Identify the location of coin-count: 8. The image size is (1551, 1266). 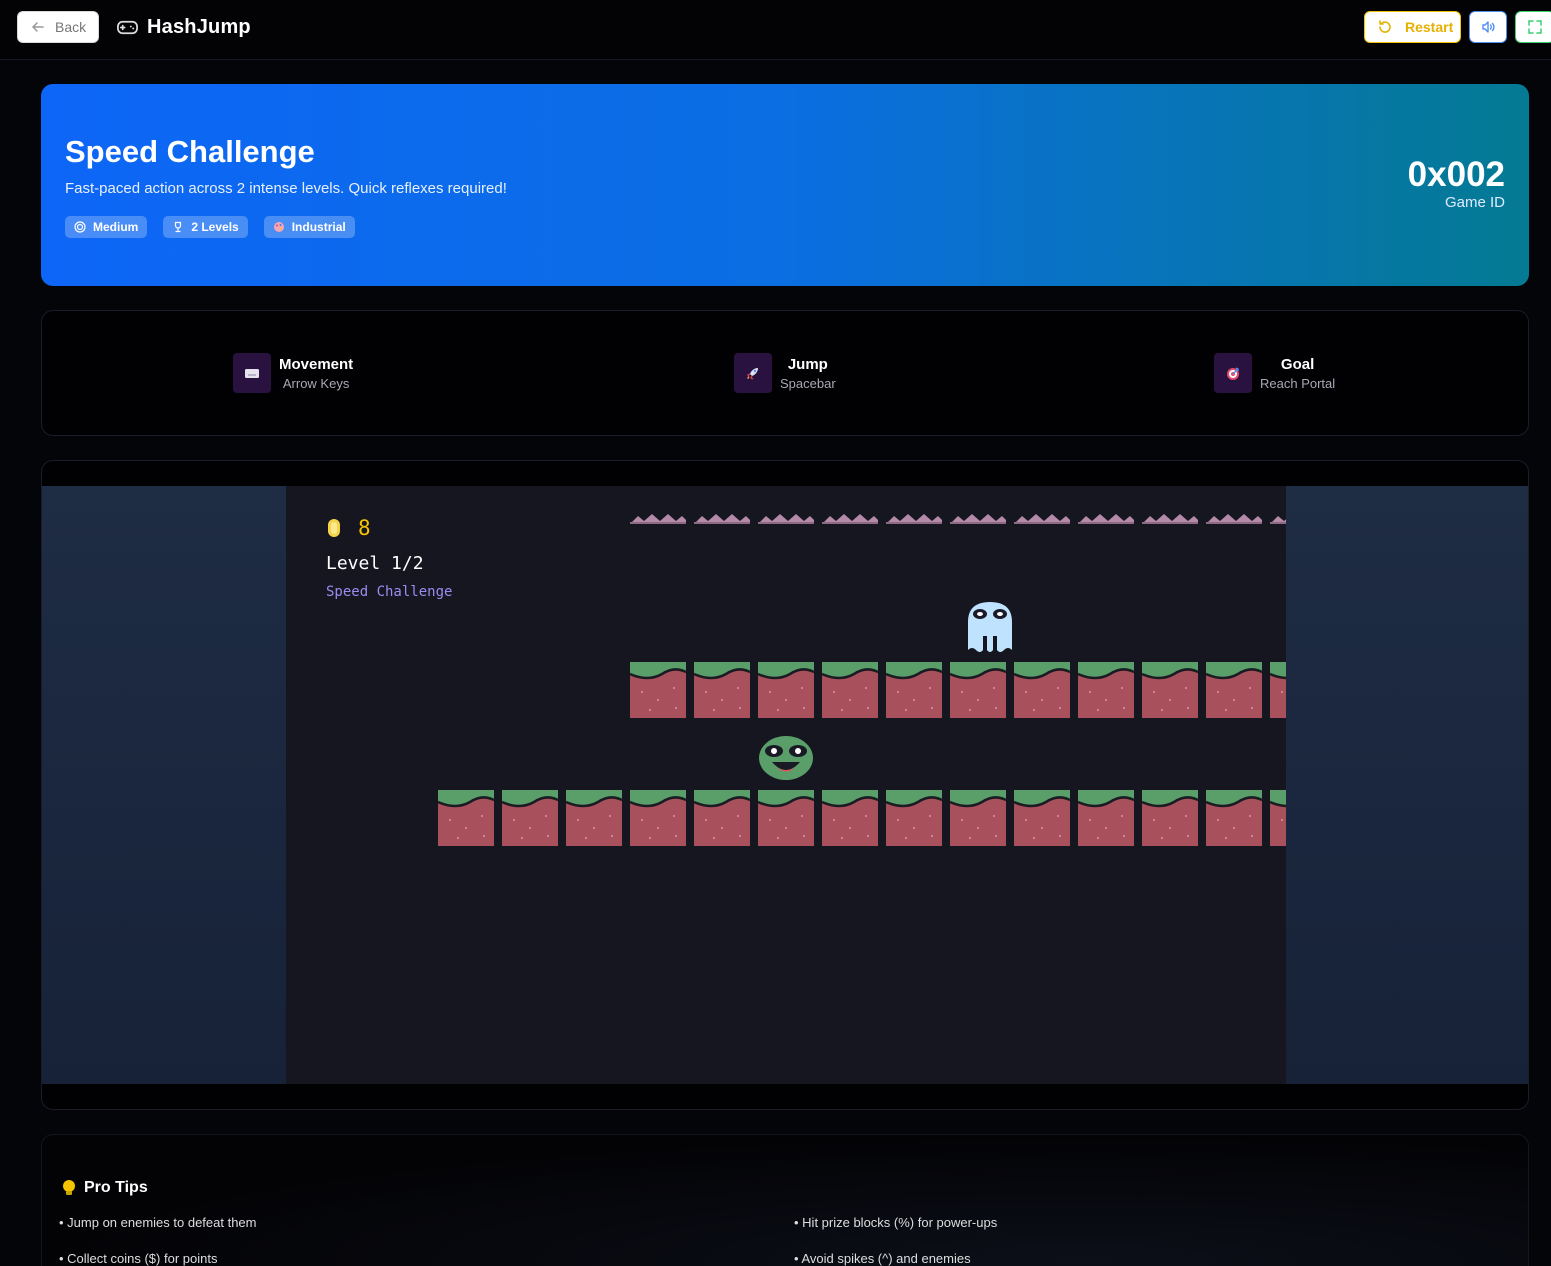
(364, 528).